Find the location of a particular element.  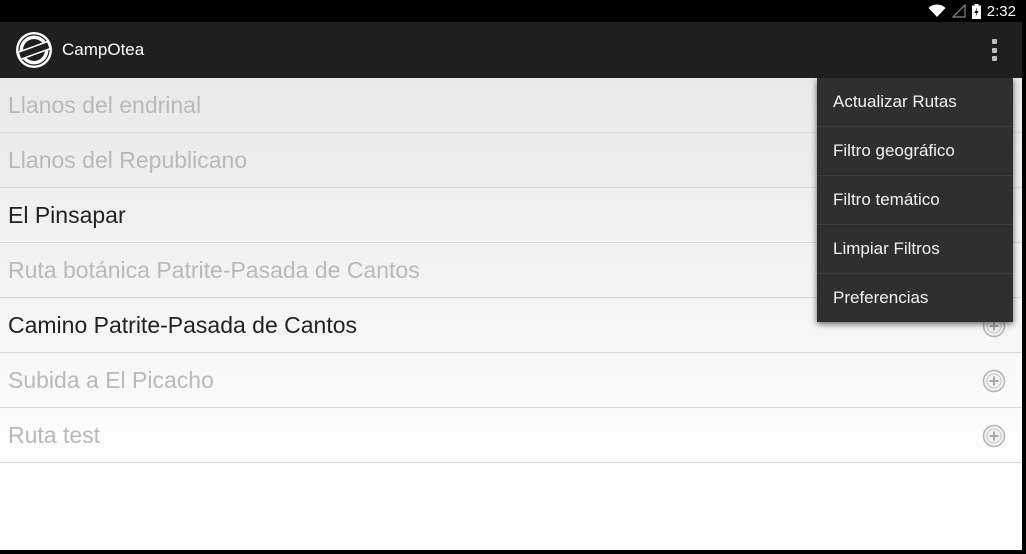

menu-item-geo-filter: Filtro geográfico is located at coordinates (915, 151).